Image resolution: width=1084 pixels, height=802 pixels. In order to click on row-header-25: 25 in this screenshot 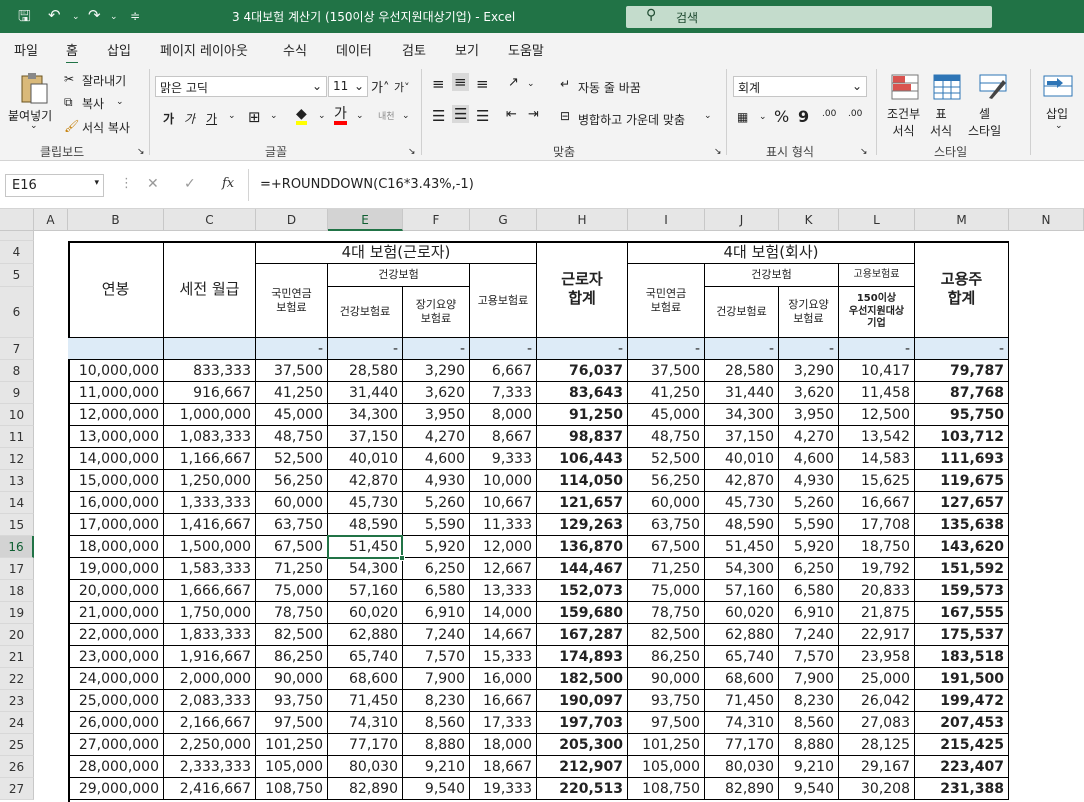, I will do `click(17, 745)`.